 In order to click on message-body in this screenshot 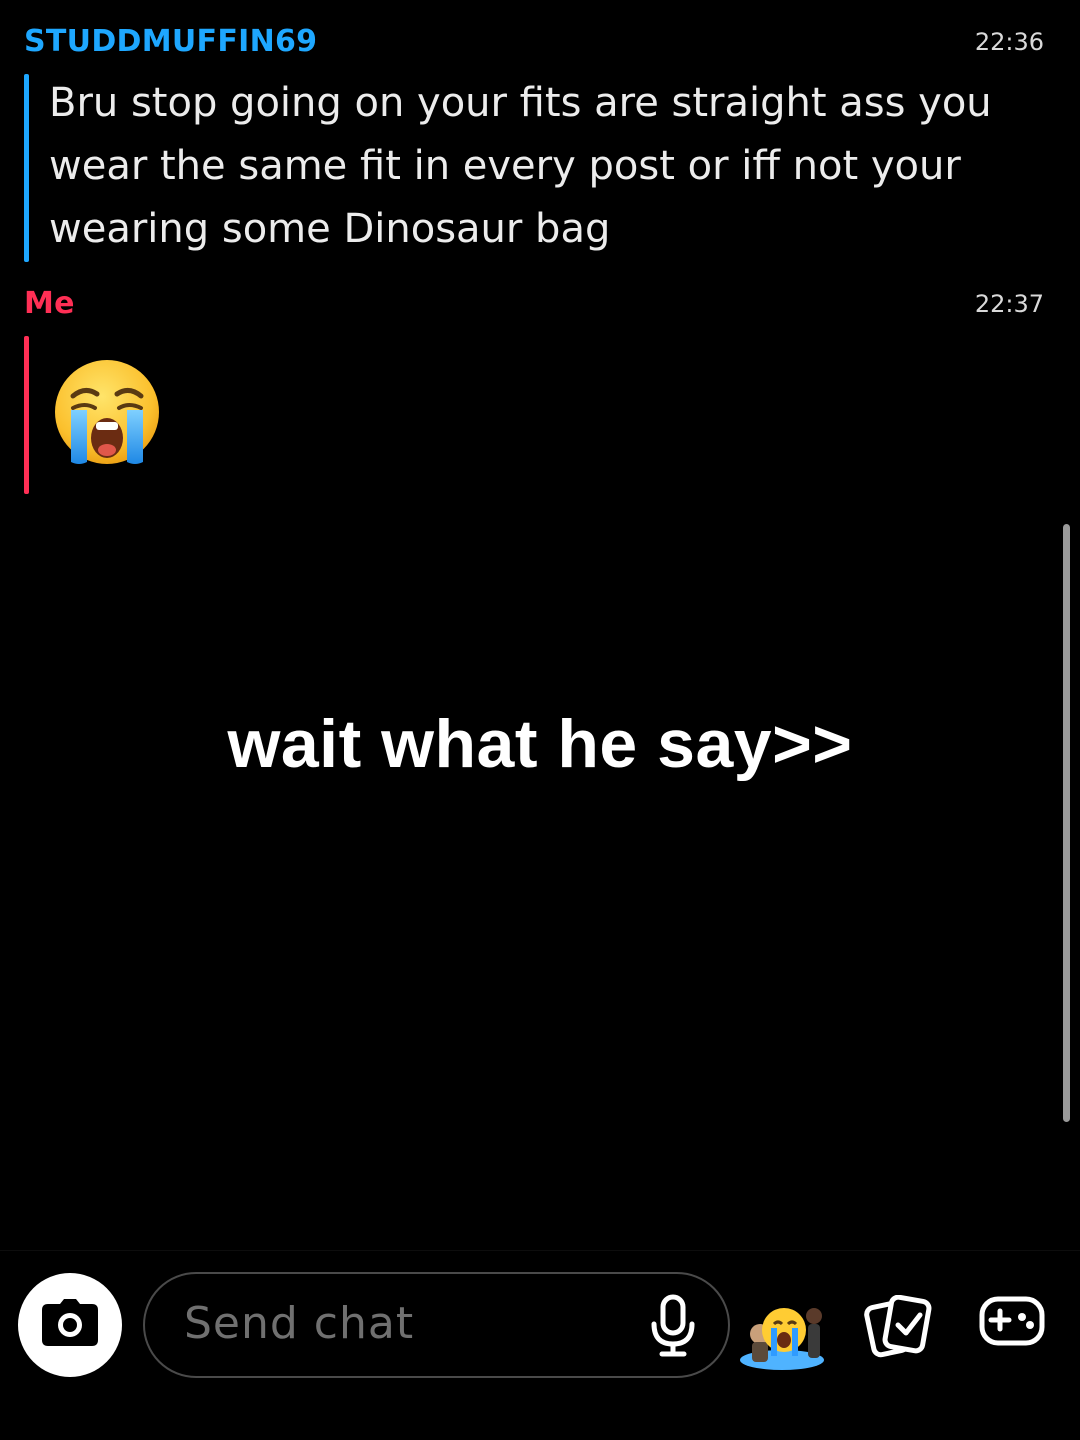, I will do `click(534, 415)`.